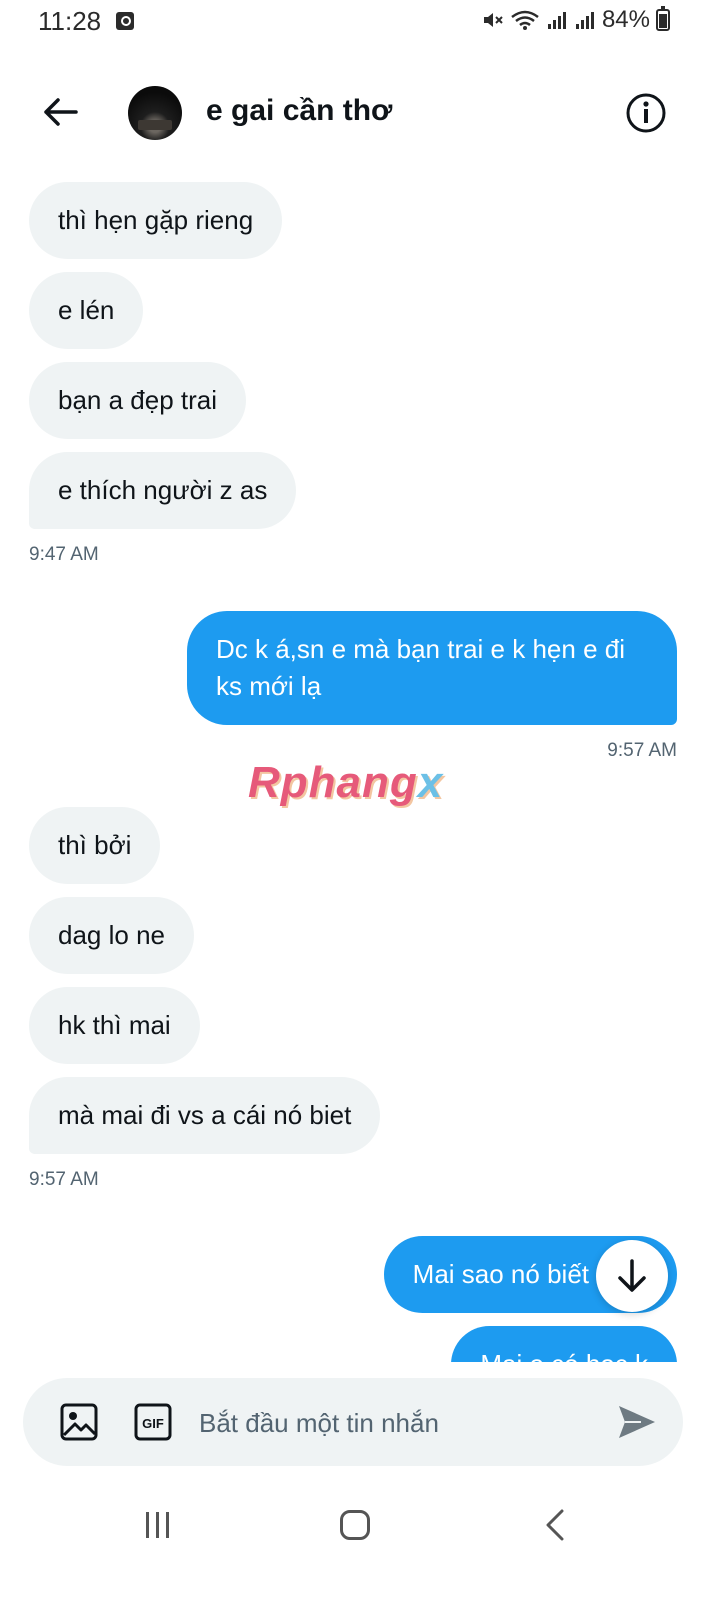  I want to click on svg-text: GIF, so click(153, 1423).